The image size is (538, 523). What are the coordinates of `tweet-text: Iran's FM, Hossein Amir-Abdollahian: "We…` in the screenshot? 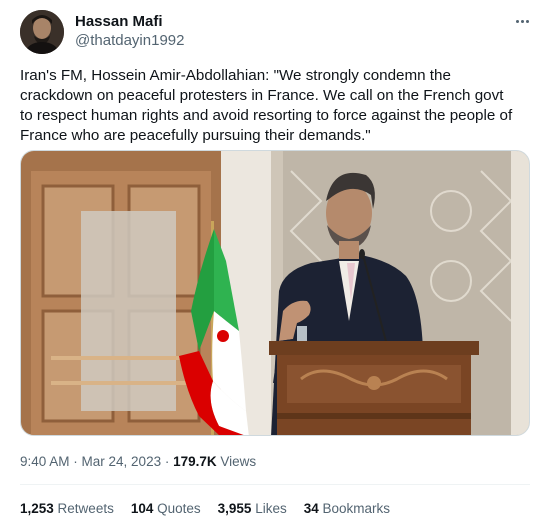 It's located at (266, 105).